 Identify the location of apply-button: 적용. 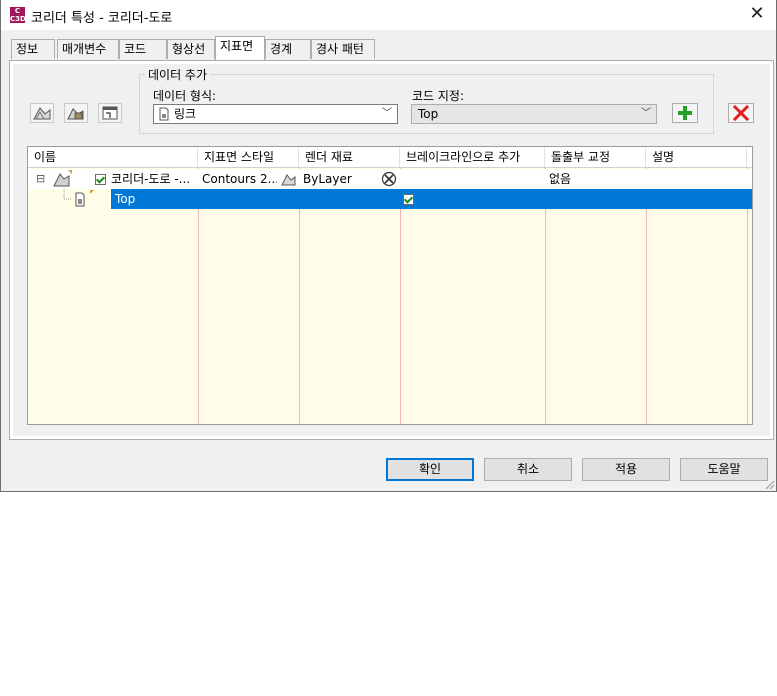
(626, 469).